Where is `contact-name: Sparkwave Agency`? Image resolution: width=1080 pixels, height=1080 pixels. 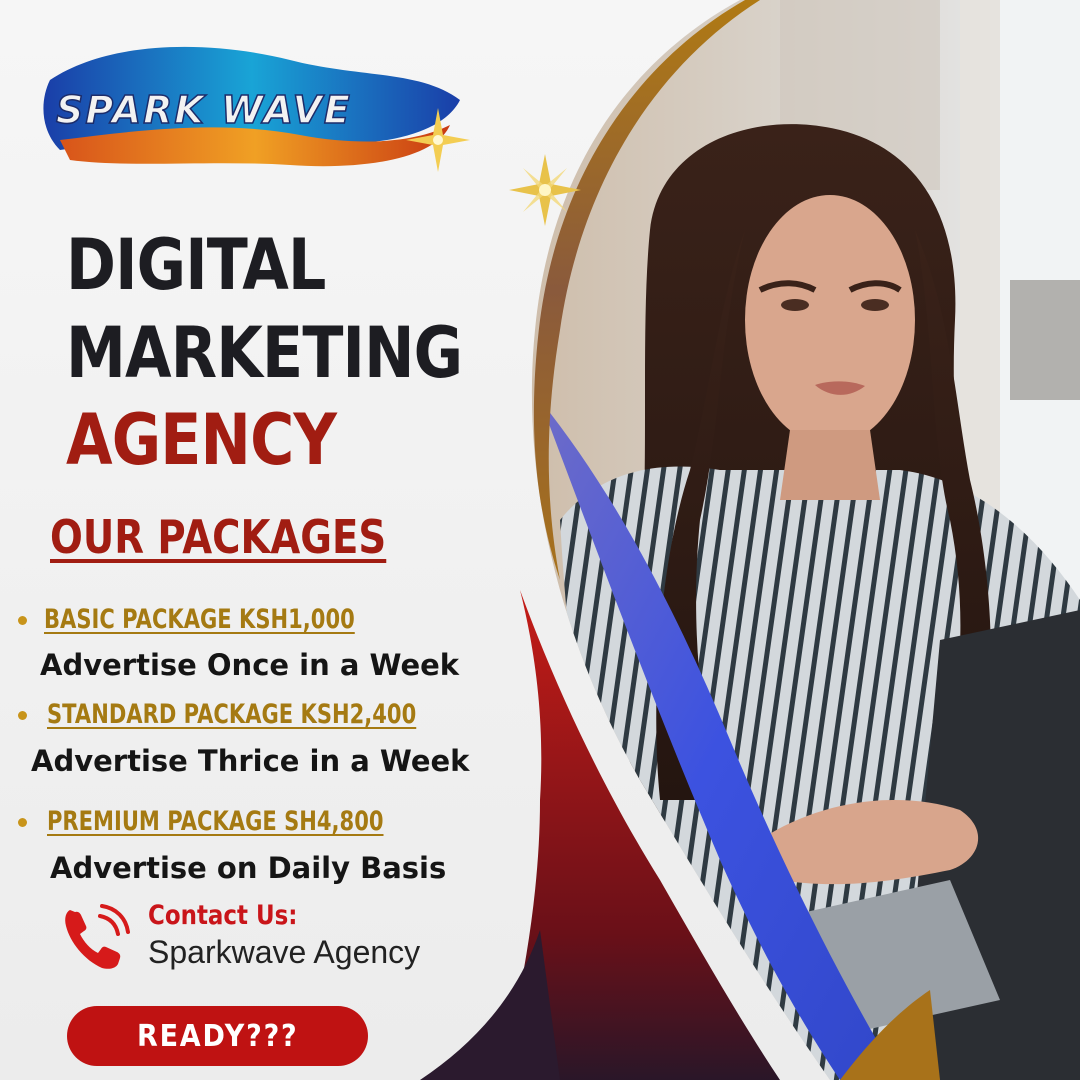
contact-name: Sparkwave Agency is located at coordinates (284, 952).